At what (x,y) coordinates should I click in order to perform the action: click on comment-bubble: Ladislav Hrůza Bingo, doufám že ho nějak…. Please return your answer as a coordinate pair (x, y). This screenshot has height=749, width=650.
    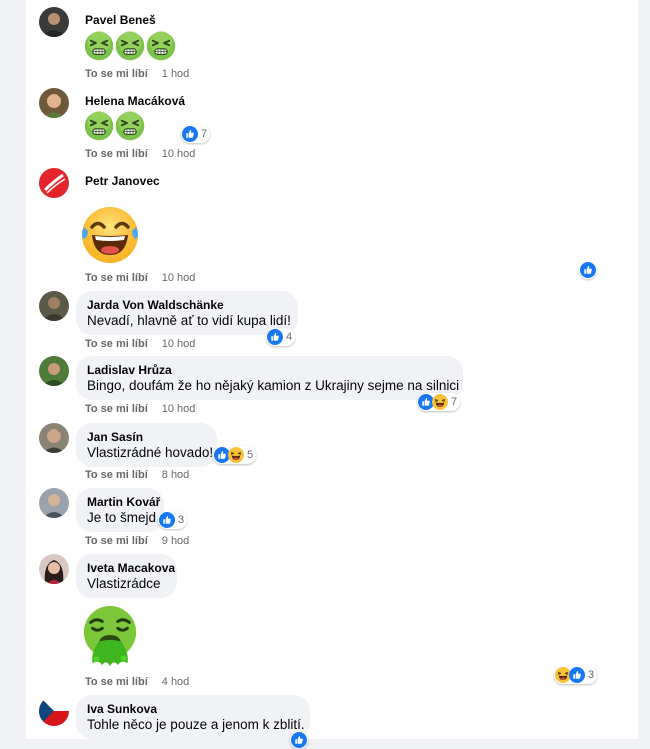
    Looking at the image, I should click on (269, 378).